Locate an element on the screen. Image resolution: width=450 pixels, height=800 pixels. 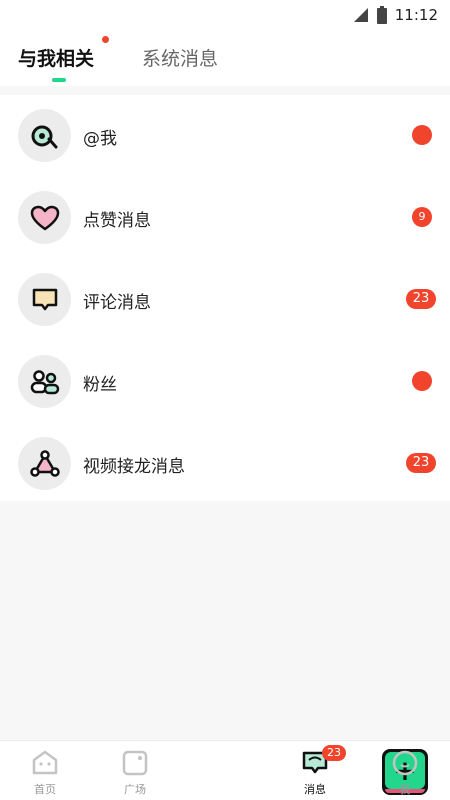
status-bar: 11:12 is located at coordinates (225, 15).